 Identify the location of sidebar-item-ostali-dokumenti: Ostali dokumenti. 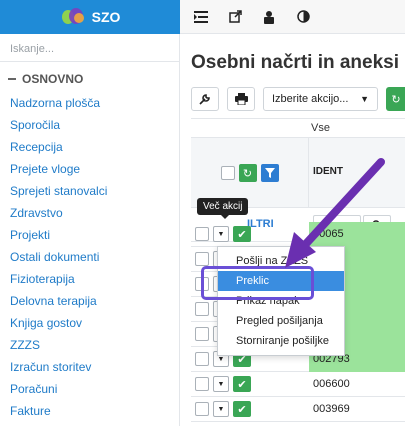
(58, 257).